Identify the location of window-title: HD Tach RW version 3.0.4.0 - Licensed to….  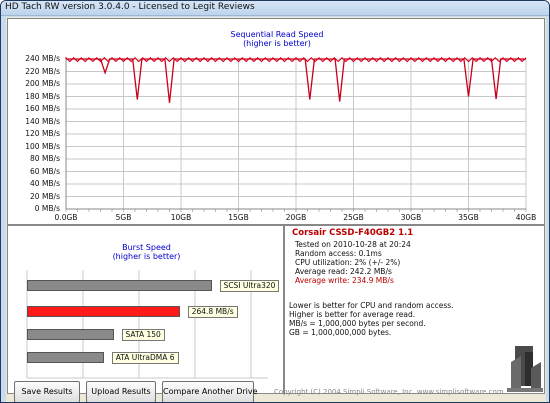
(130, 7).